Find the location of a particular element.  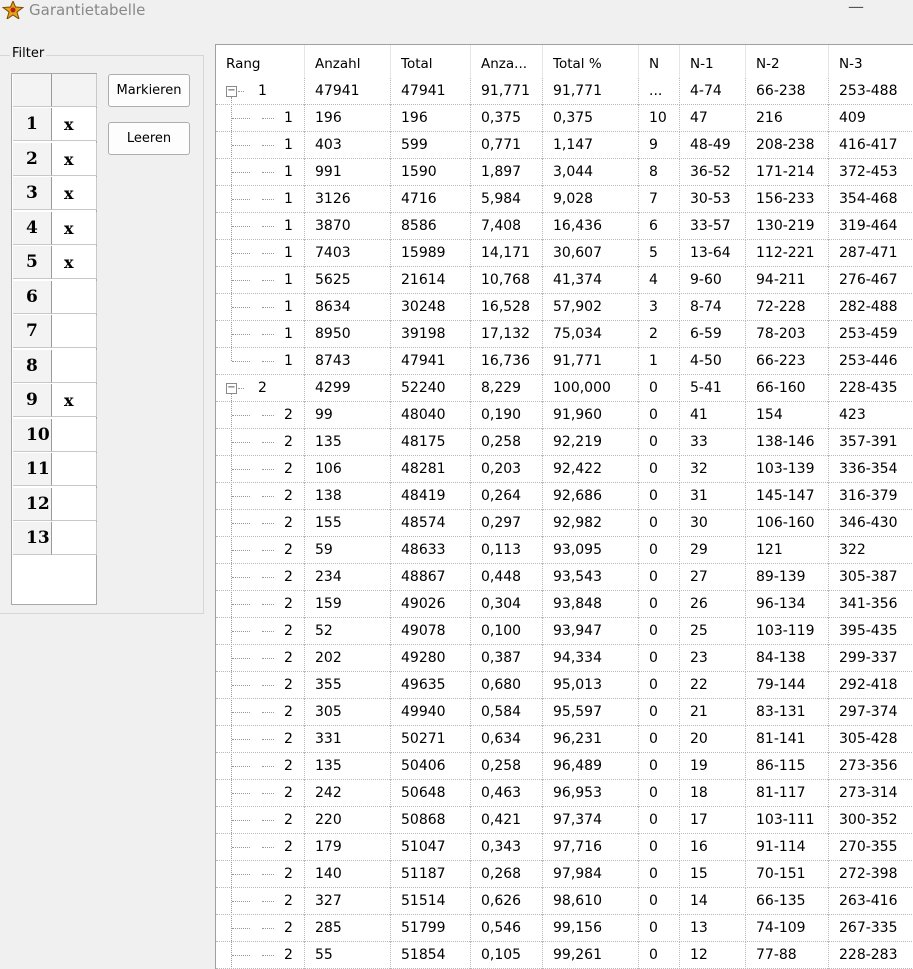

table-row: 2 138 48419 0,264 92,686 0 31 145-147 316-379 is located at coordinates (564, 496).